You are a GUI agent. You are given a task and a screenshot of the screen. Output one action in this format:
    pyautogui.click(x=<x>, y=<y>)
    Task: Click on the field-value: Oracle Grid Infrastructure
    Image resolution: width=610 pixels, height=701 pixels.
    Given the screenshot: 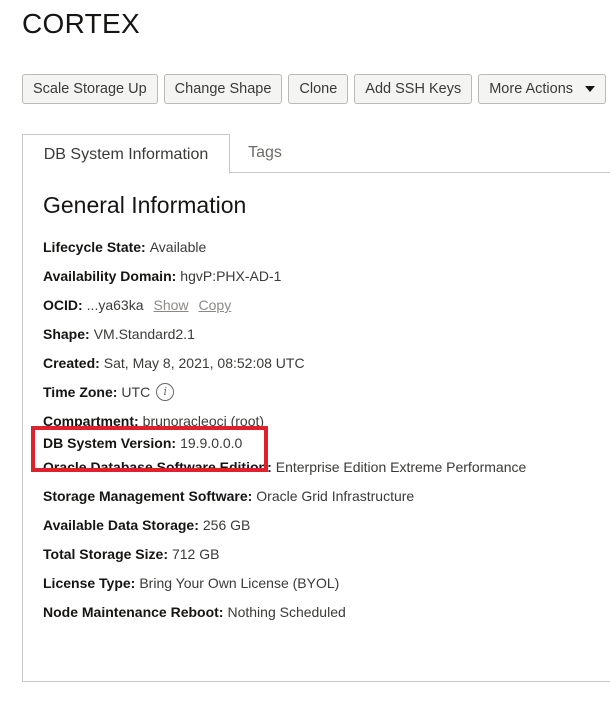 What is the action you would take?
    pyautogui.click(x=335, y=496)
    